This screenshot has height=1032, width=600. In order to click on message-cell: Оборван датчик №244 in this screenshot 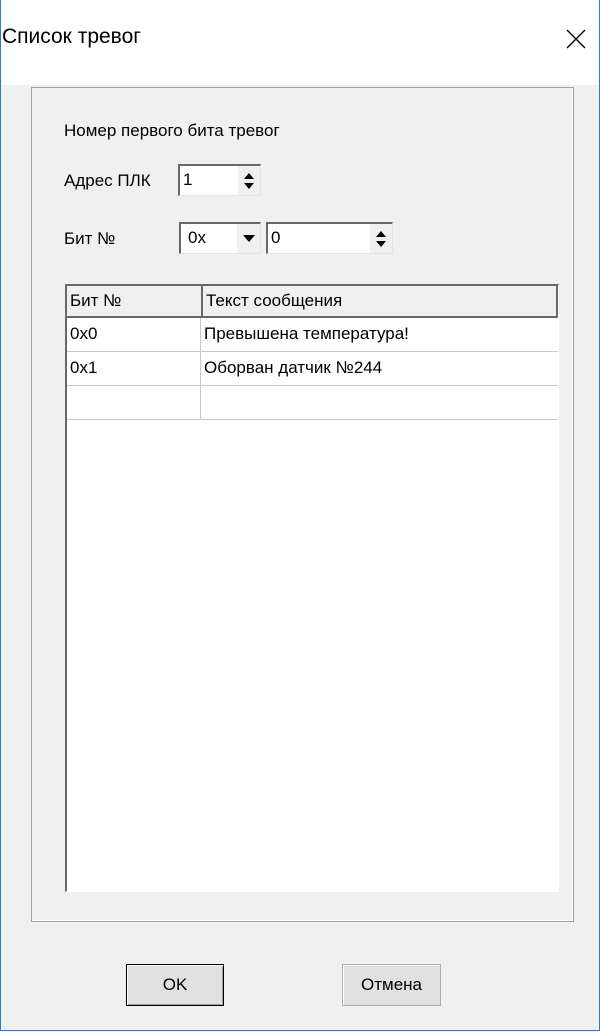, I will do `click(378, 369)`.